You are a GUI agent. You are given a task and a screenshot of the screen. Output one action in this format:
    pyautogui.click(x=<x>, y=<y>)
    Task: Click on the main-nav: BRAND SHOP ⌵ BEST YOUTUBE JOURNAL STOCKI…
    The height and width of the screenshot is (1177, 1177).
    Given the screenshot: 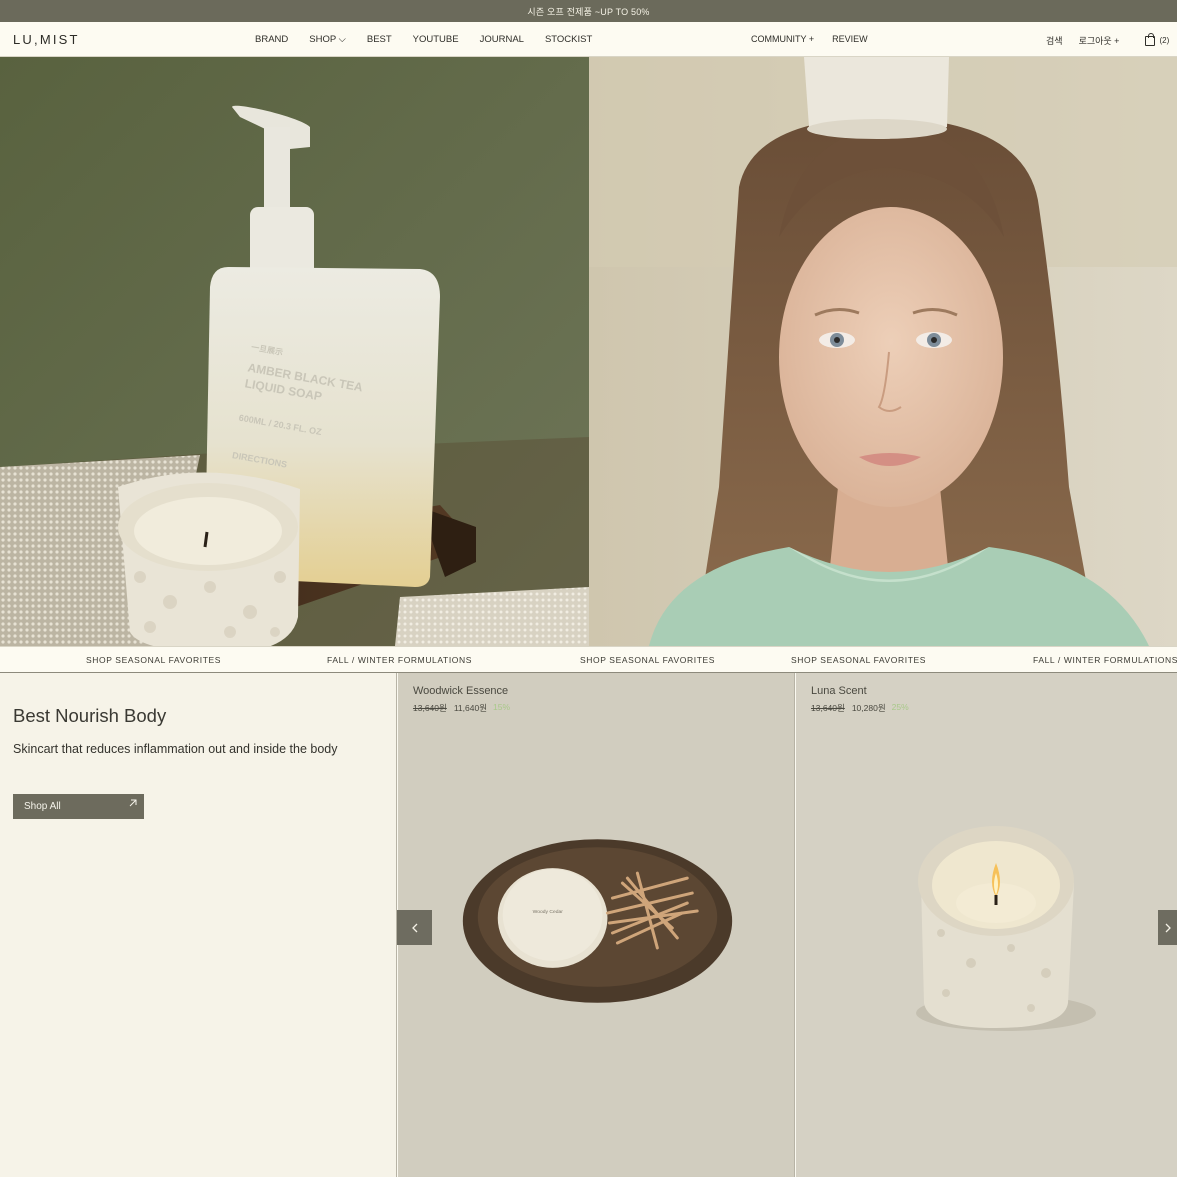 What is the action you would take?
    pyautogui.click(x=434, y=39)
    